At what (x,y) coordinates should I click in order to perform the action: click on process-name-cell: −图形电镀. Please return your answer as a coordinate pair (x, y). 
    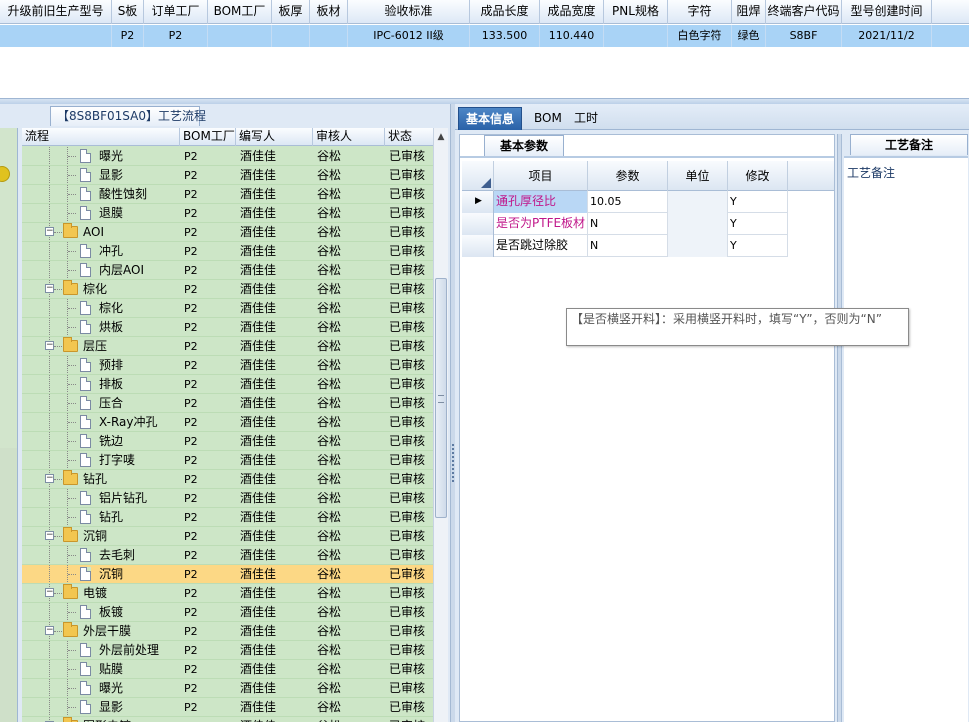
    Looking at the image, I should click on (101, 719).